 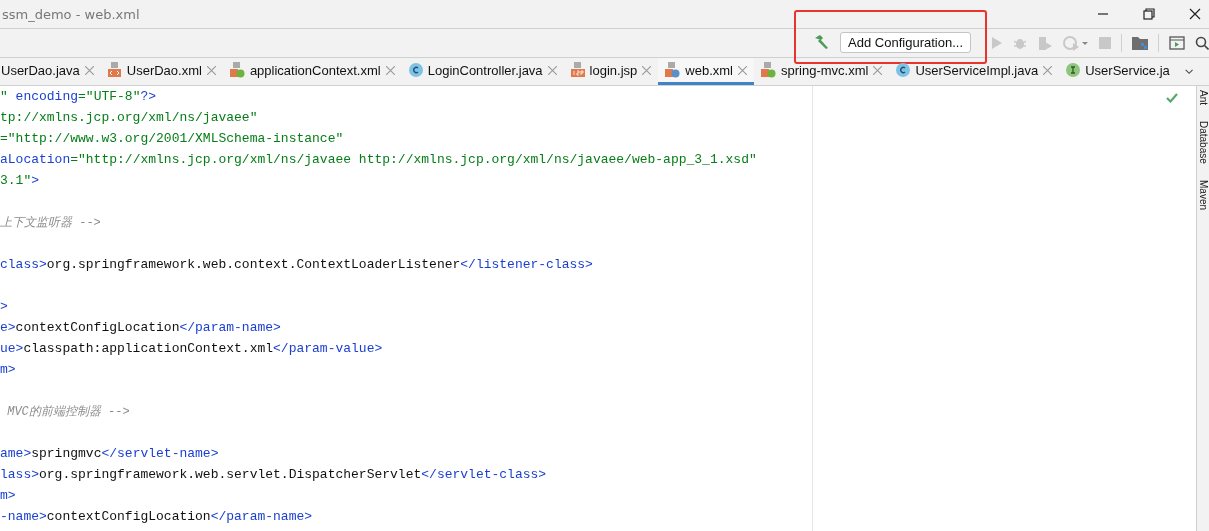 What do you see at coordinates (1045, 43) in the screenshot?
I see `coverage-icon` at bounding box center [1045, 43].